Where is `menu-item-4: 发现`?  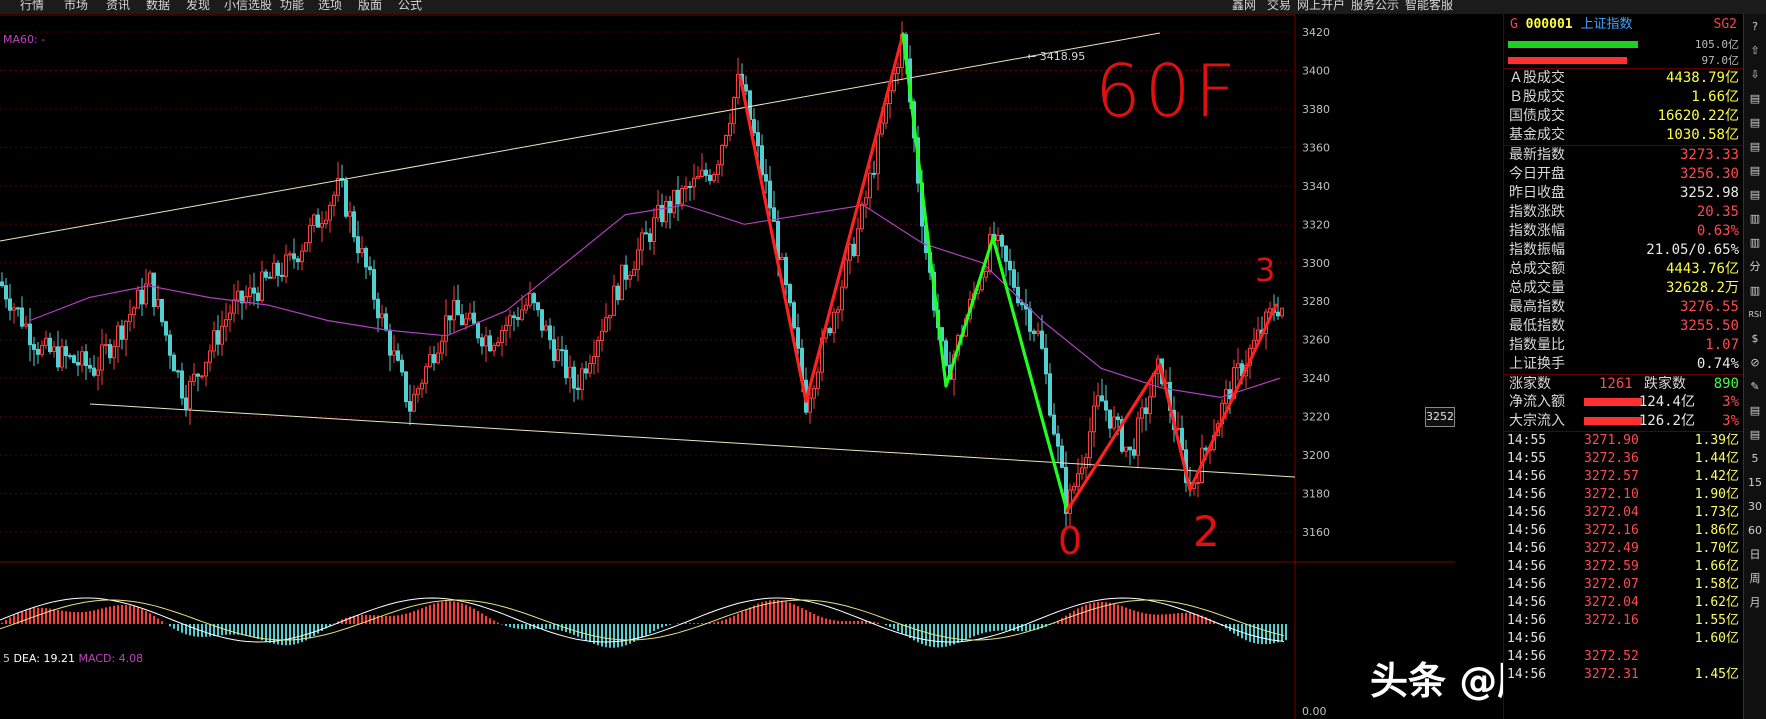
menu-item-4: 发现 is located at coordinates (198, 6).